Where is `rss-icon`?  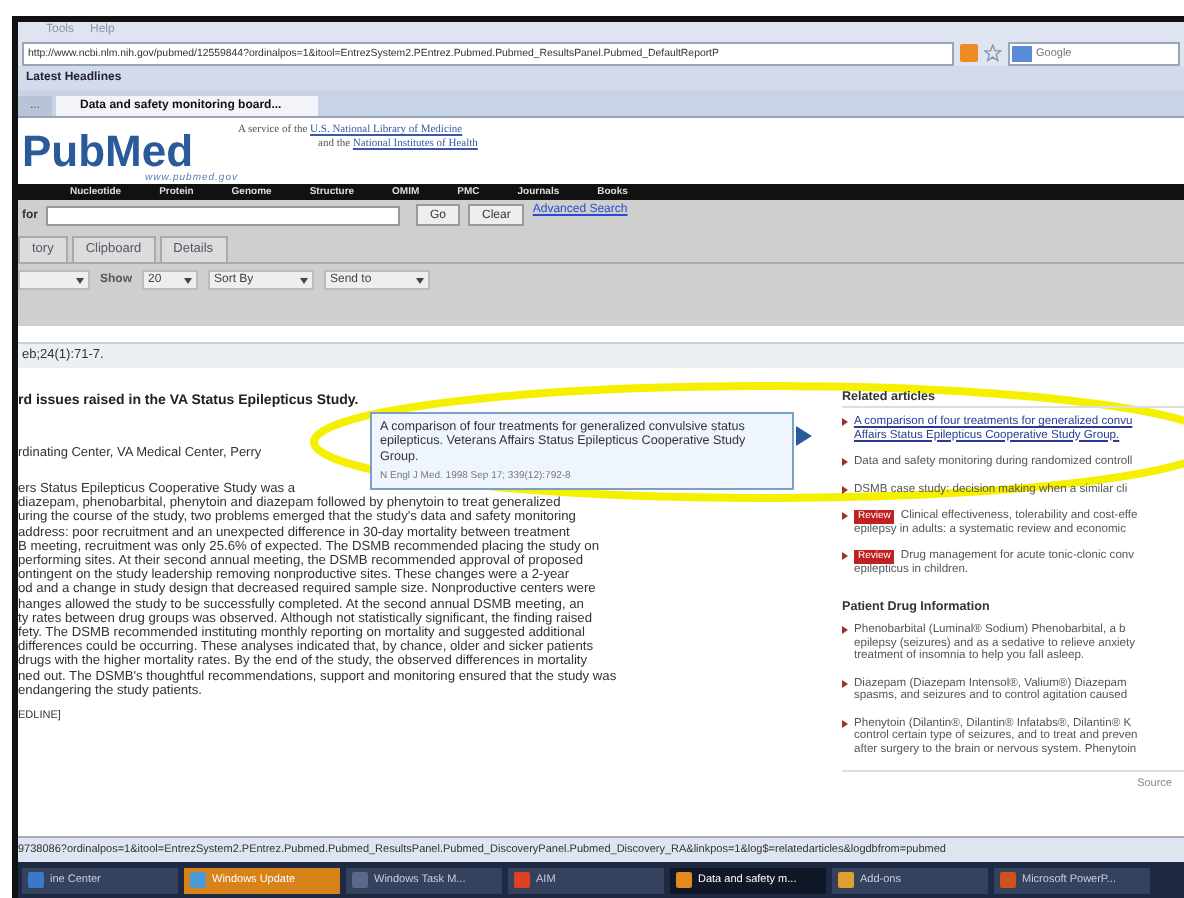 rss-icon is located at coordinates (969, 53).